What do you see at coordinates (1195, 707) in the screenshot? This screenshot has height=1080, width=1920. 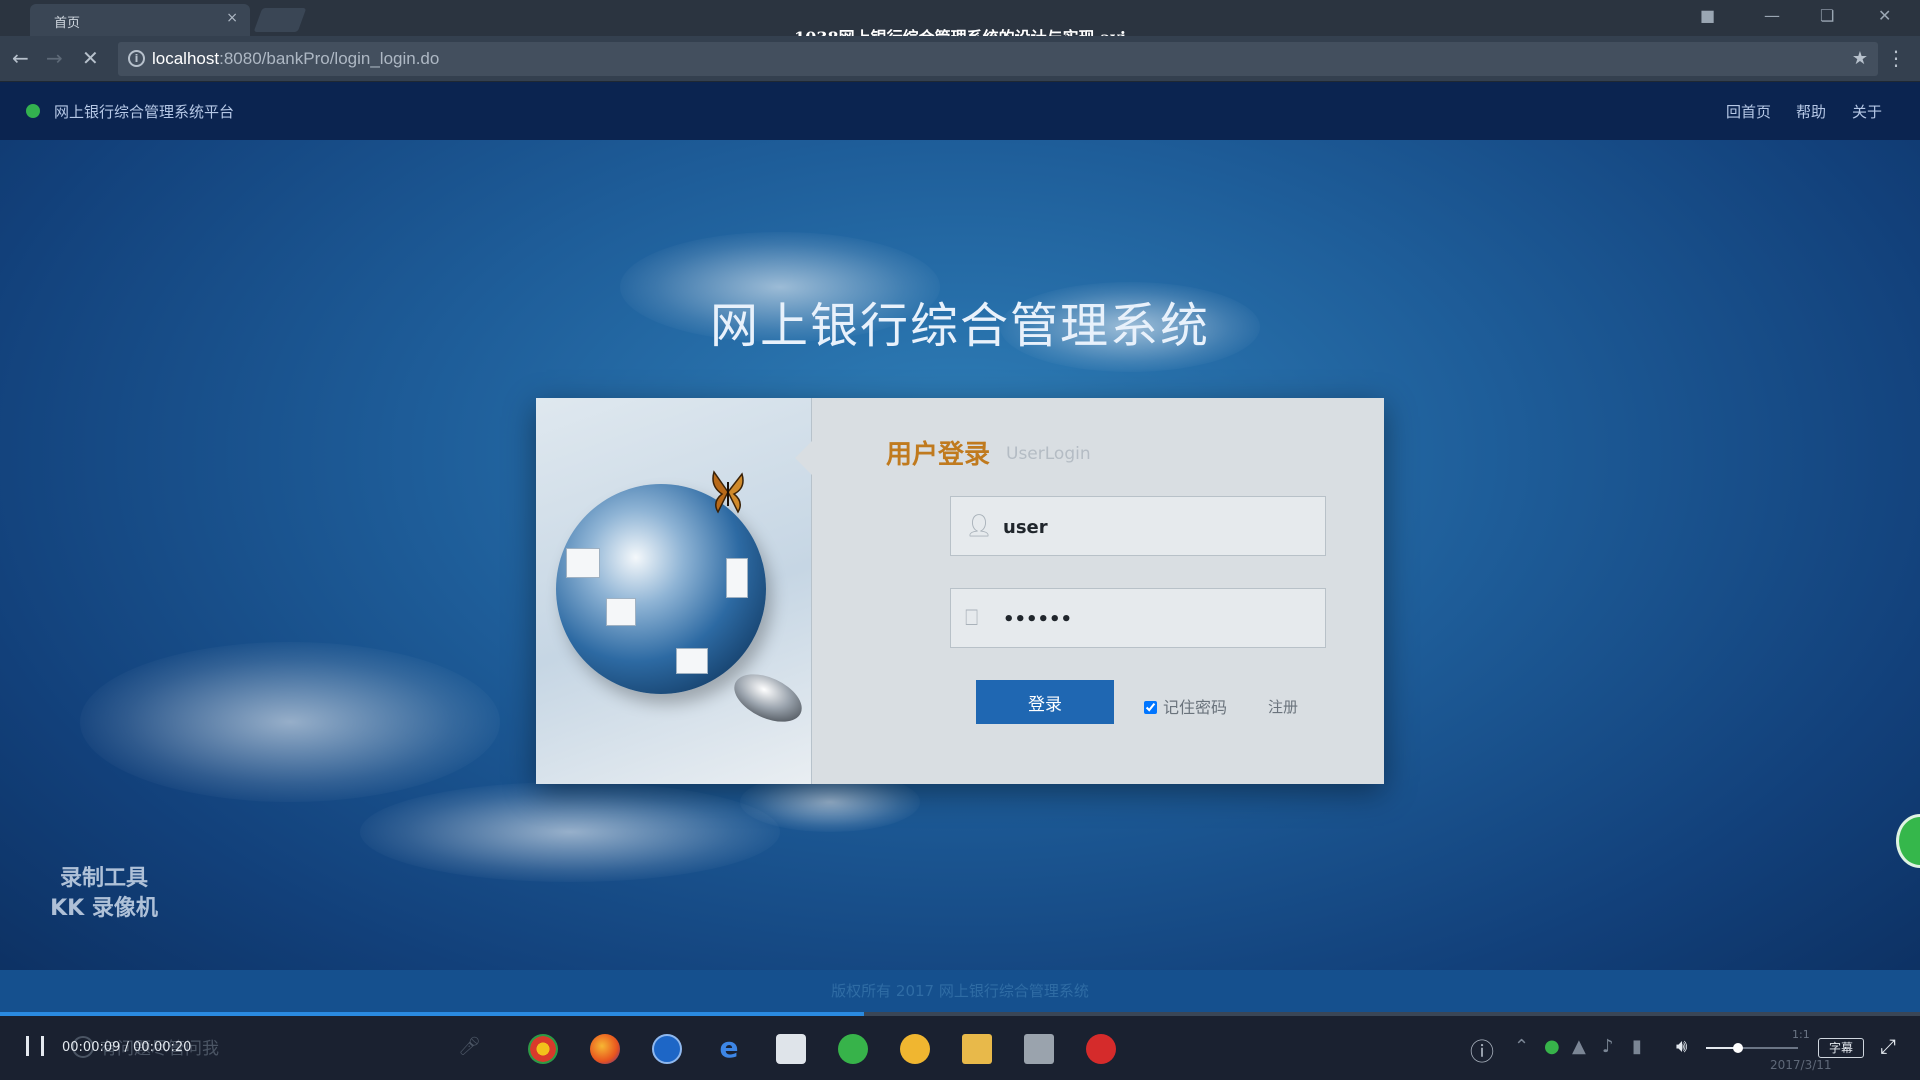 I see `remember-password-label: 记住密码` at bounding box center [1195, 707].